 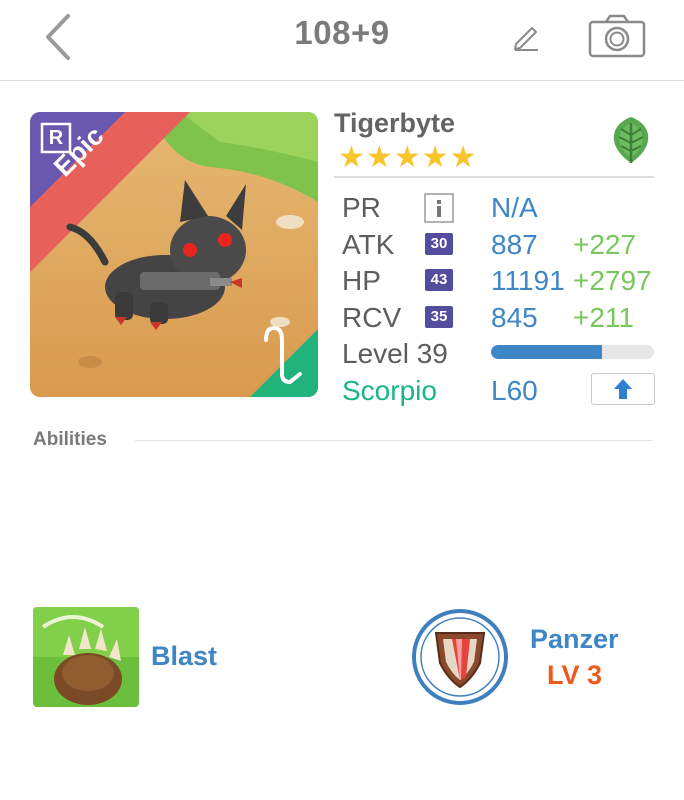 What do you see at coordinates (439, 244) in the screenshot?
I see `atk-rank-badge: 30` at bounding box center [439, 244].